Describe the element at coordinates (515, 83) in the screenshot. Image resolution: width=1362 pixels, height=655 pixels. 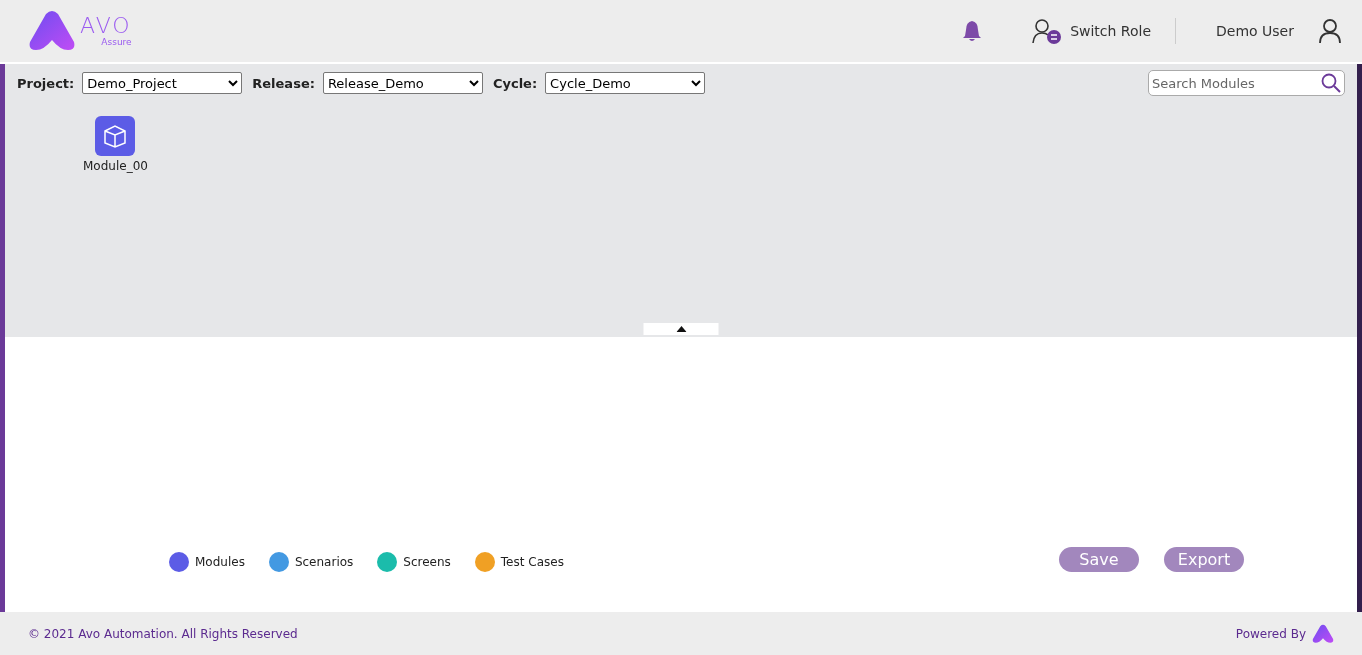
I see `filter-label: Cycle:` at that location.